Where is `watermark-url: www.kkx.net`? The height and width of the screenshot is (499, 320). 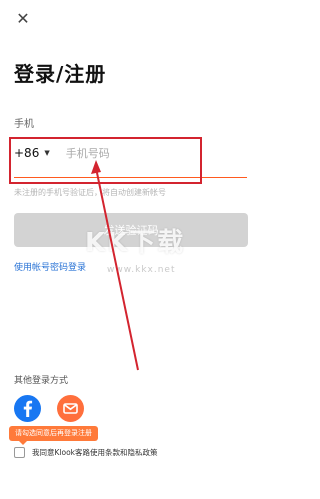 watermark-url: www.kkx.net is located at coordinates (141, 270).